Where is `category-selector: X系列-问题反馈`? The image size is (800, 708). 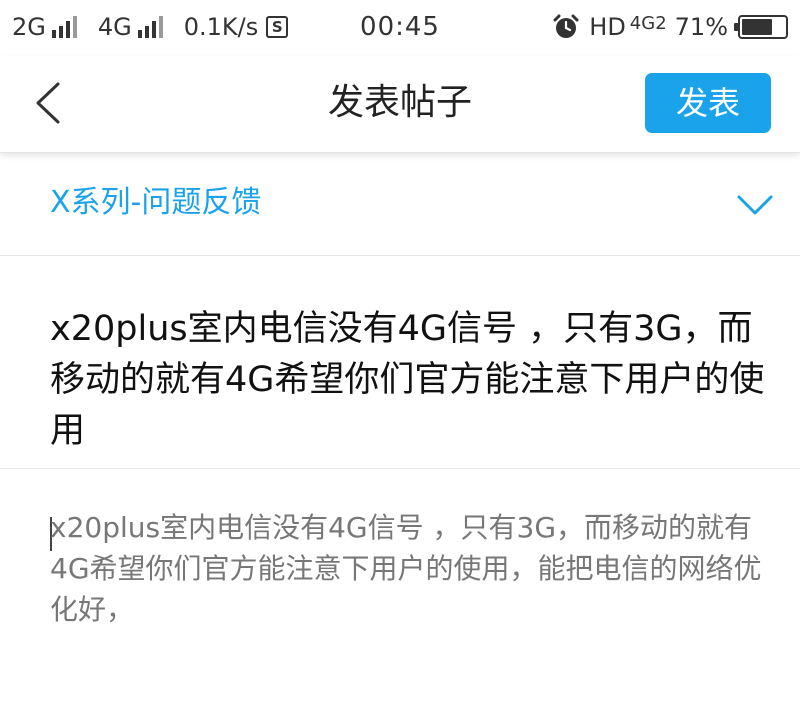
category-selector: X系列-问题反馈 is located at coordinates (400, 204).